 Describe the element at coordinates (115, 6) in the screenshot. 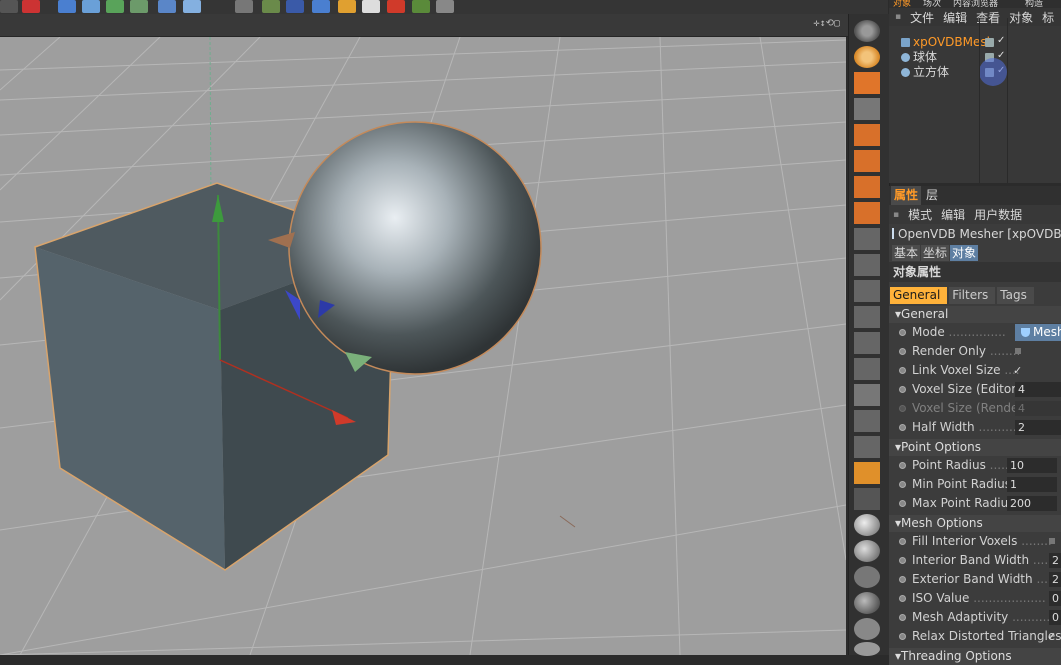

I see `subdivision-icon` at that location.